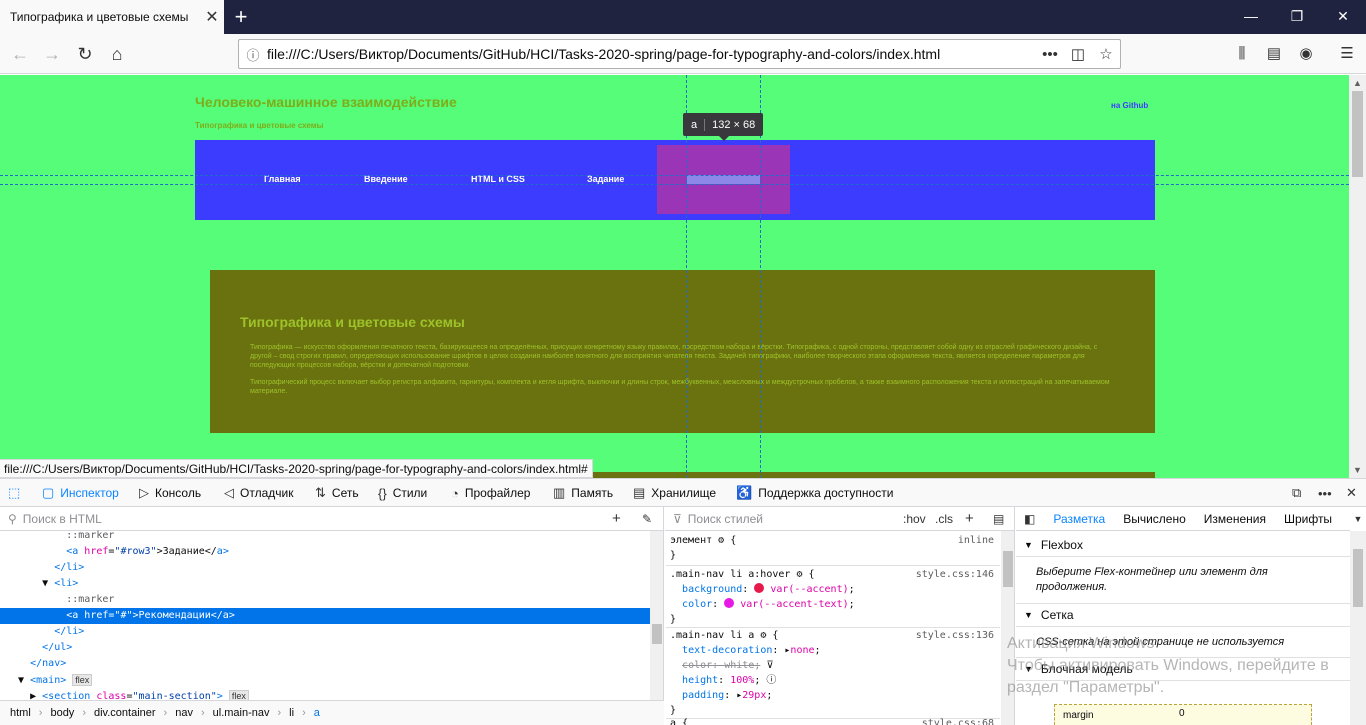 The image size is (1366, 725). What do you see at coordinates (914, 519) in the screenshot?
I see `hov-toggle: :hov` at bounding box center [914, 519].